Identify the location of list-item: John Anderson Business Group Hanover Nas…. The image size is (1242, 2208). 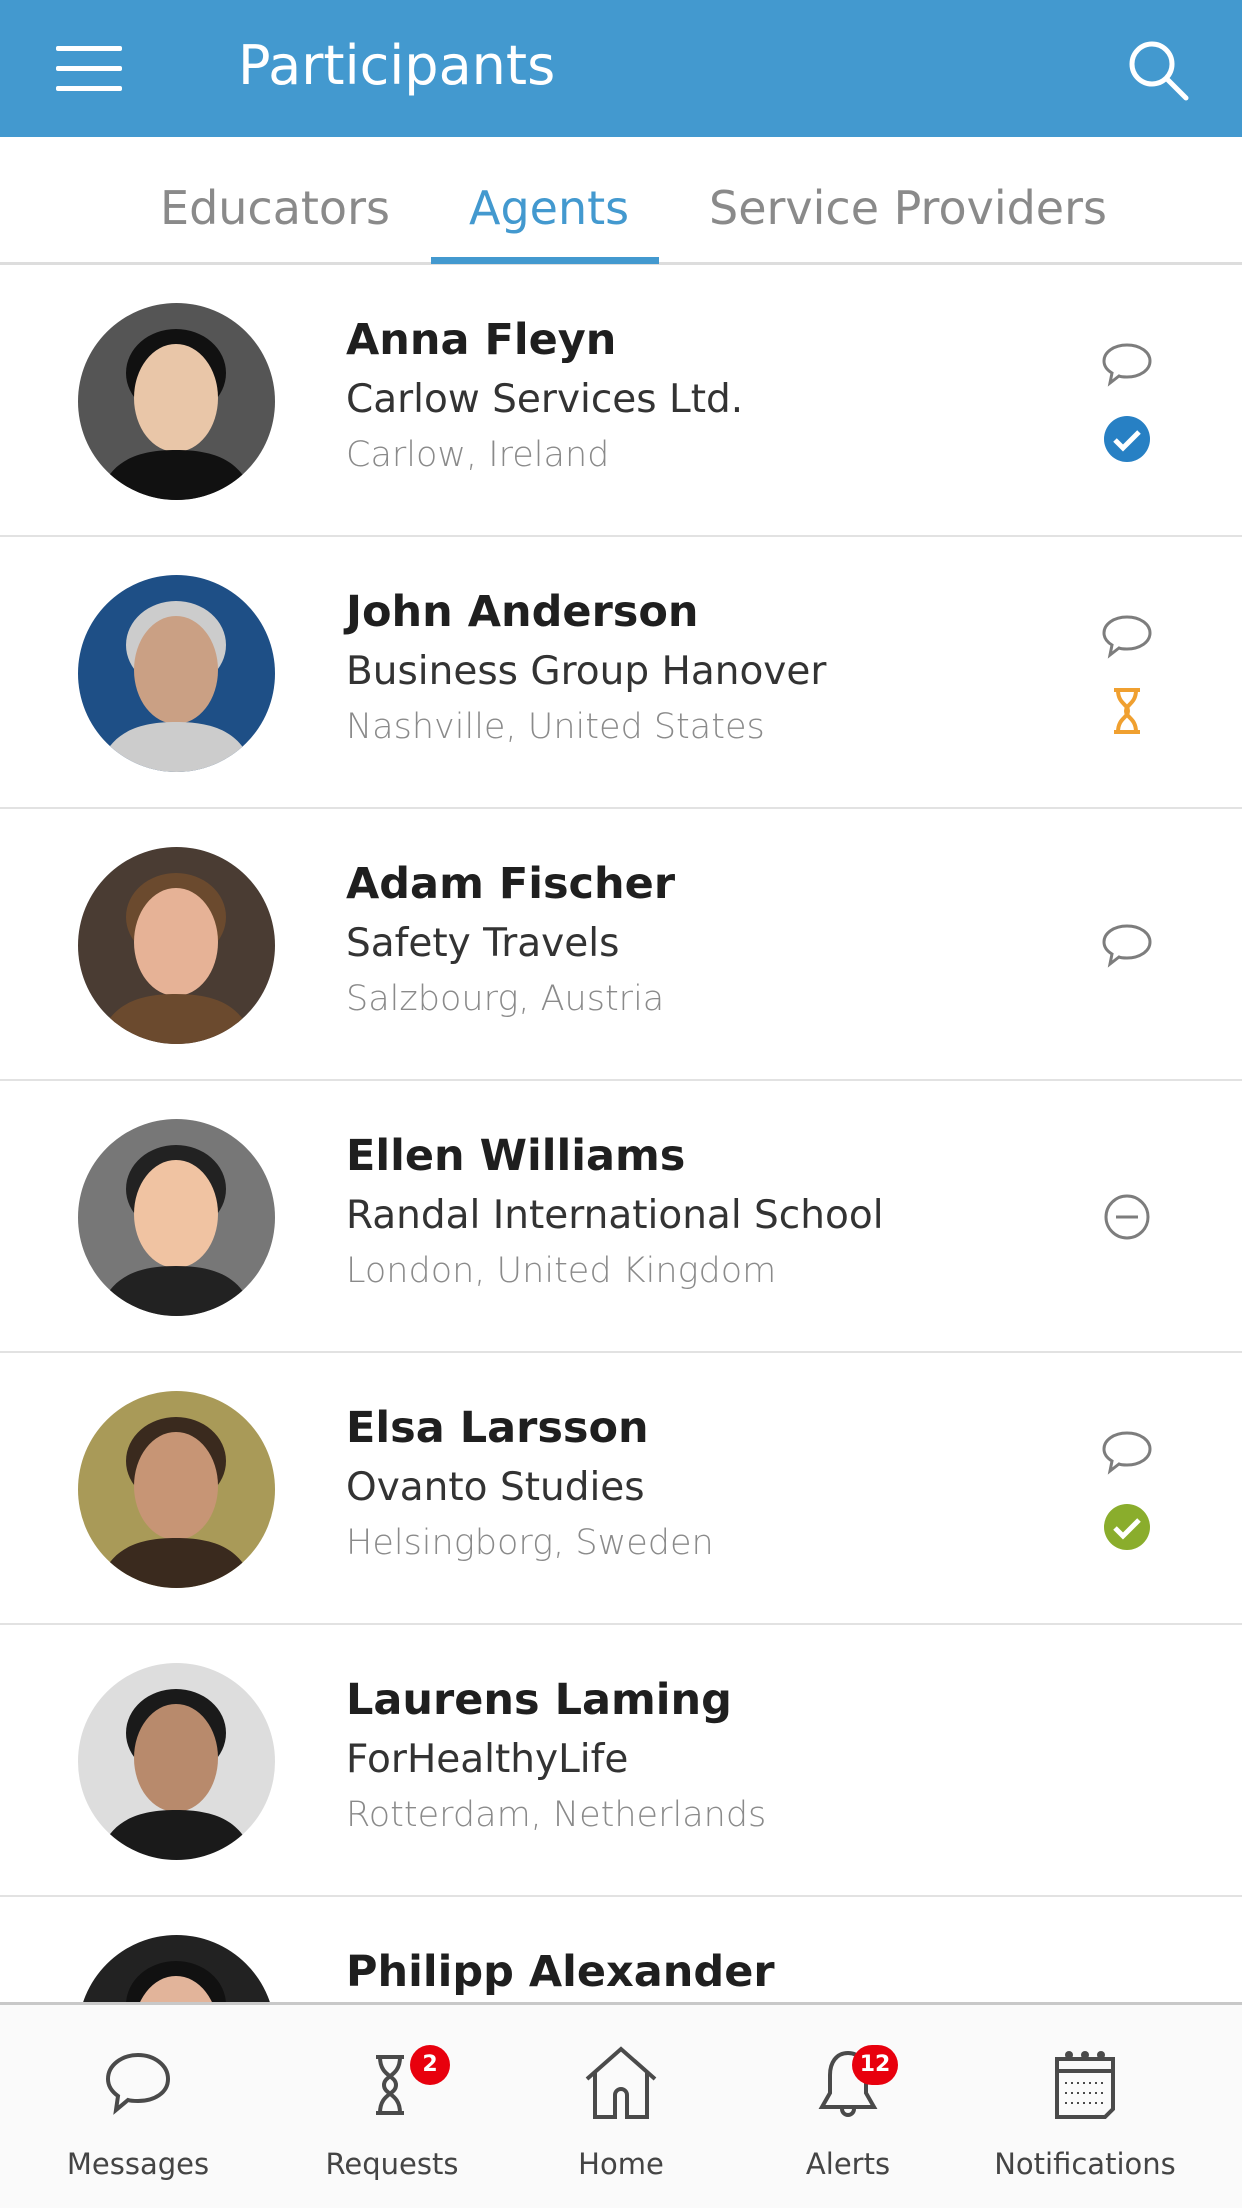
(621, 673).